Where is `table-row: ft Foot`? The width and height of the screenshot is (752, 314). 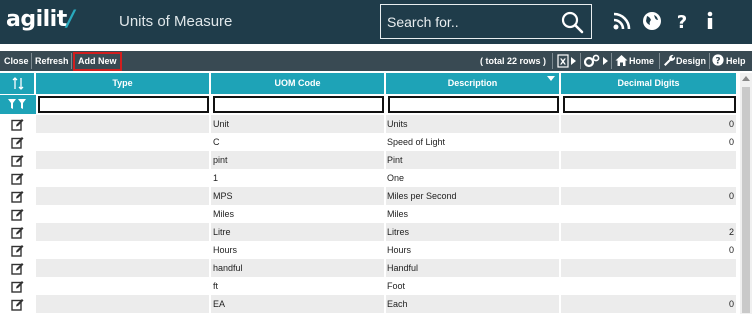
table-row: ft Foot is located at coordinates (370, 286).